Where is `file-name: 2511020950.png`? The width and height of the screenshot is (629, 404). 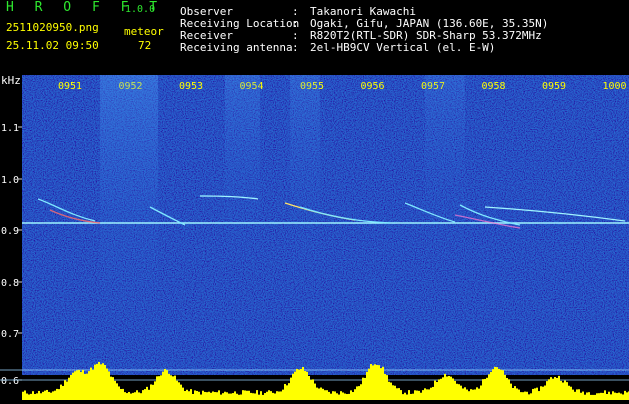 file-name: 2511020950.png is located at coordinates (52, 27).